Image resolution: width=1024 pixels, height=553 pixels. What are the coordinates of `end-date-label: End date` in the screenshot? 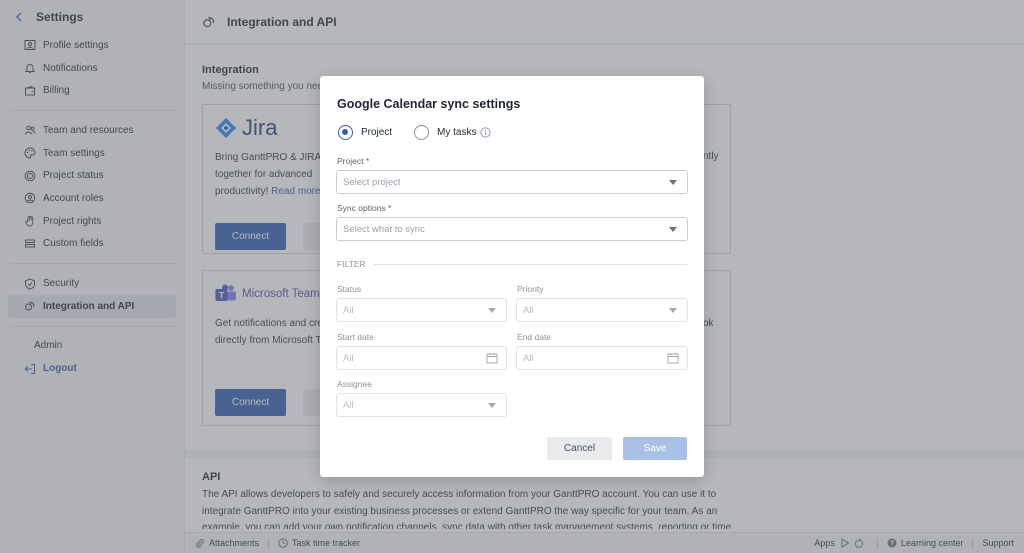 It's located at (534, 337).